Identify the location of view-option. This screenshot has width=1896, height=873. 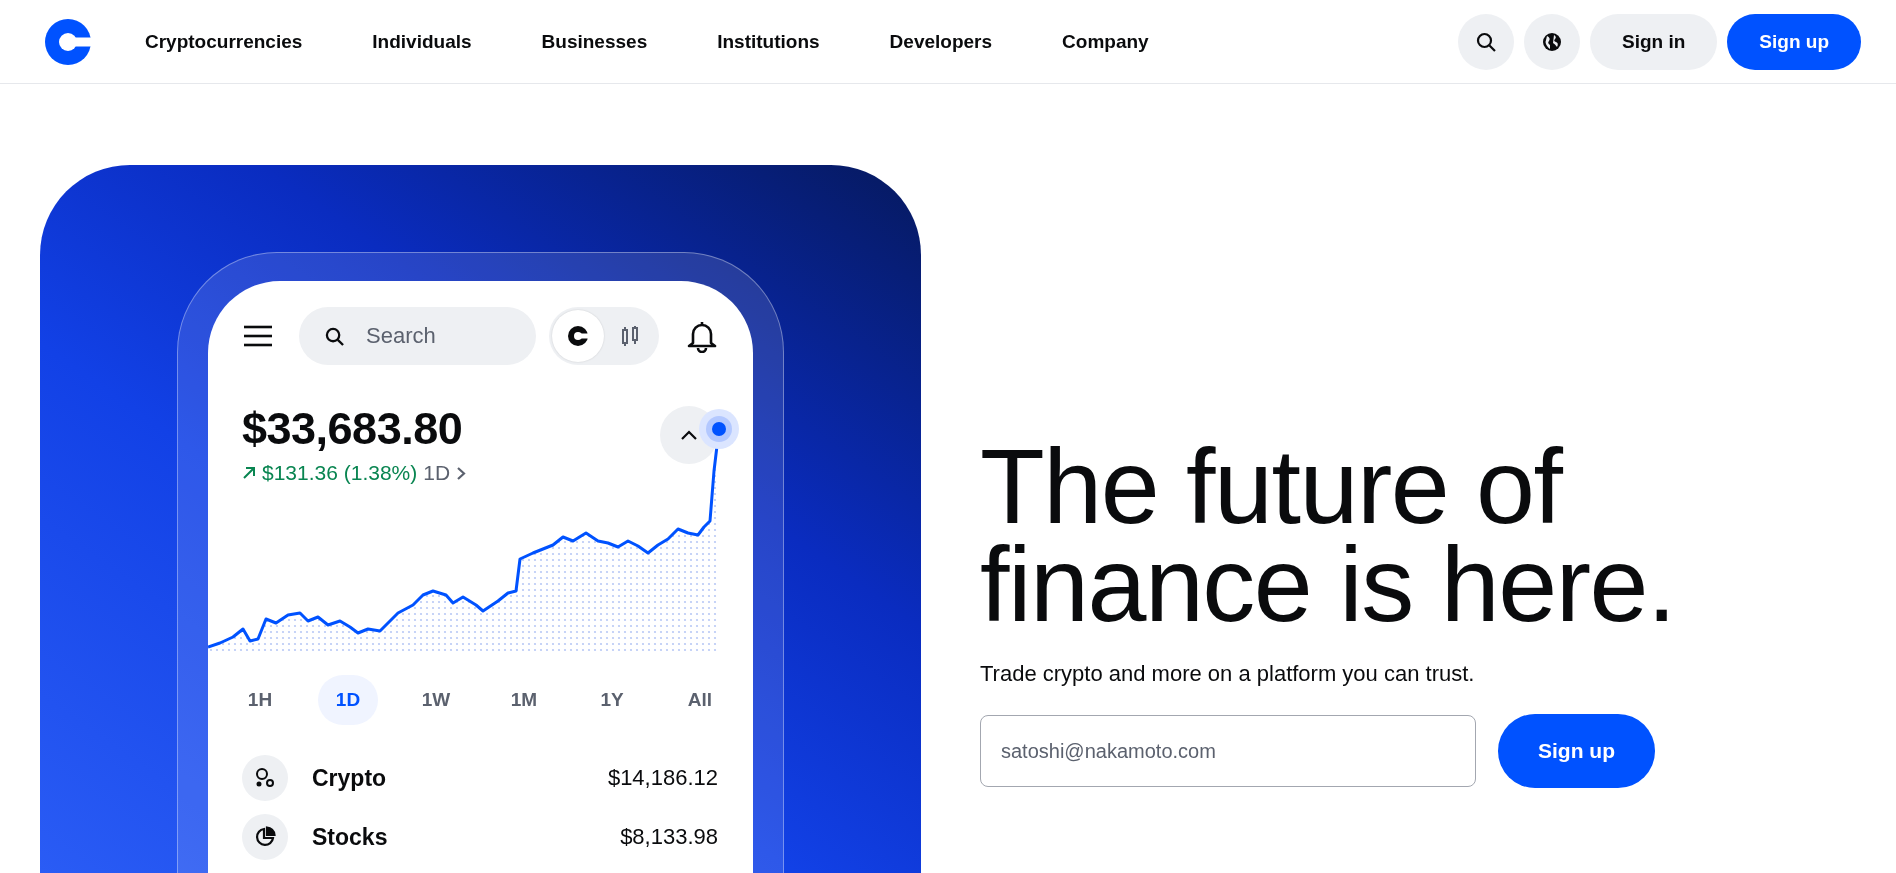
(578, 336).